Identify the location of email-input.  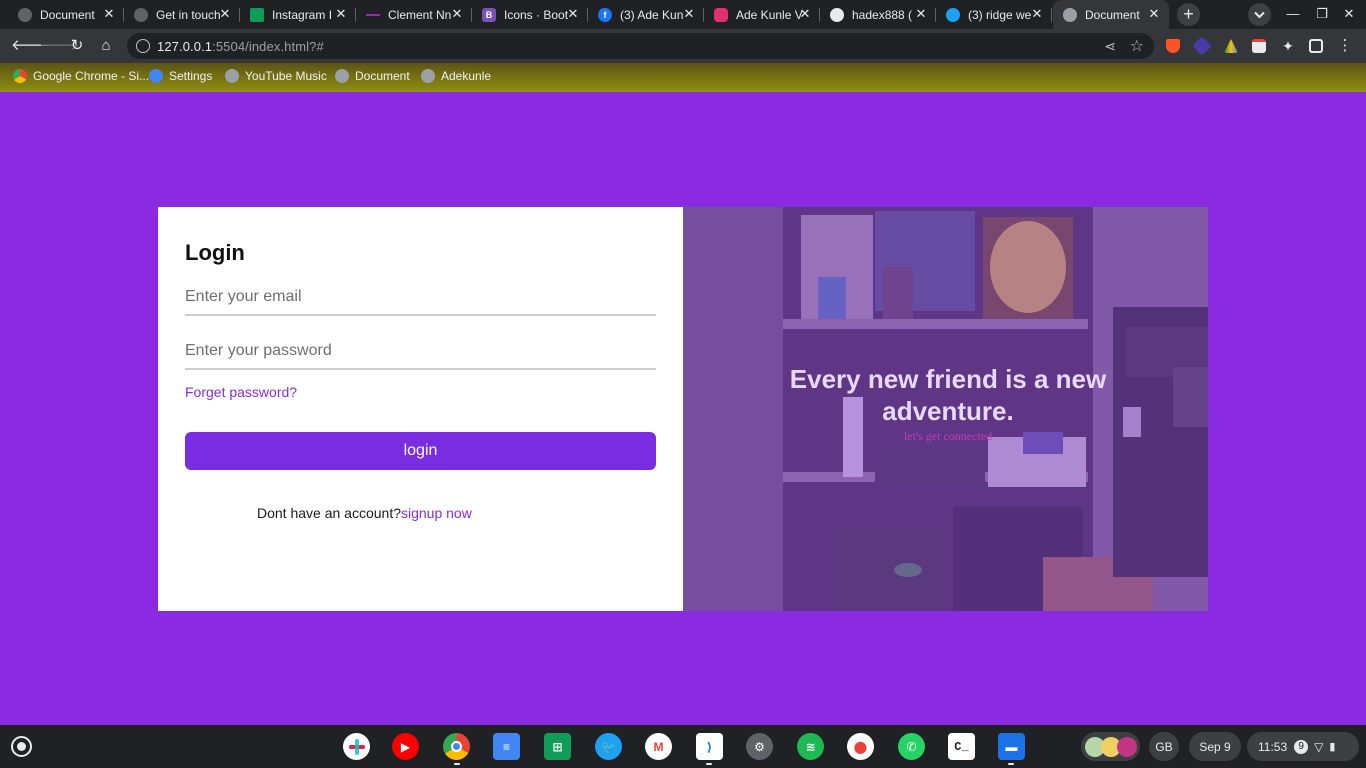
(420, 298).